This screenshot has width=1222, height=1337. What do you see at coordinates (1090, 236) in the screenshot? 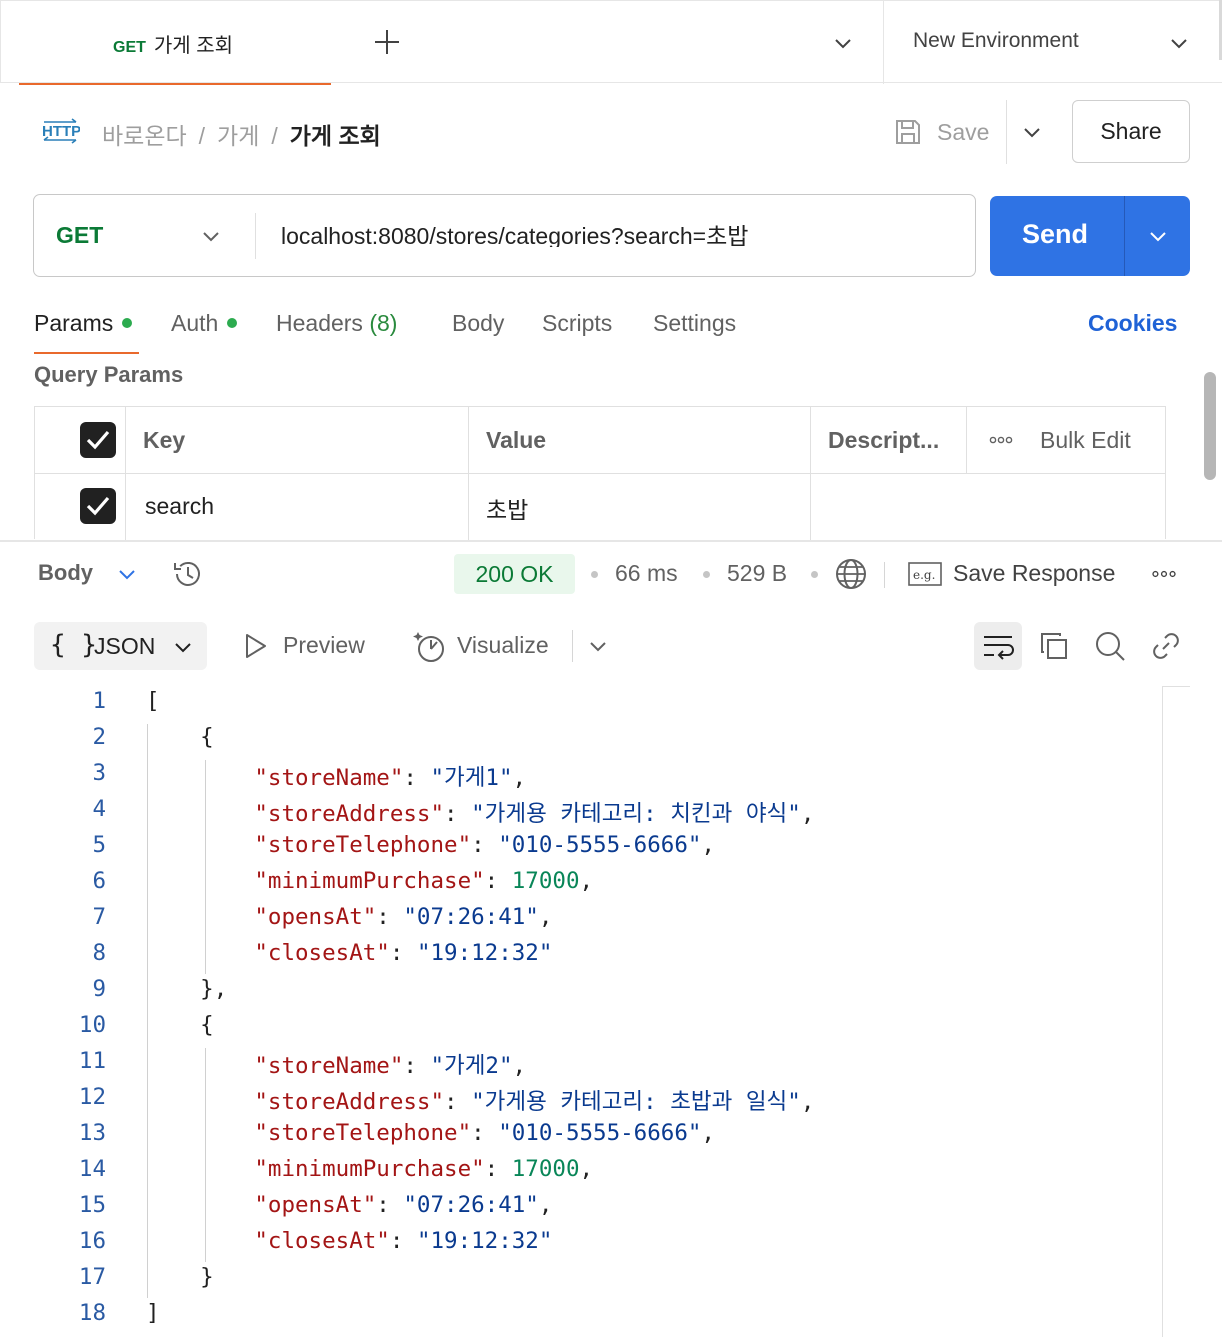
I see `send-button: Send` at bounding box center [1090, 236].